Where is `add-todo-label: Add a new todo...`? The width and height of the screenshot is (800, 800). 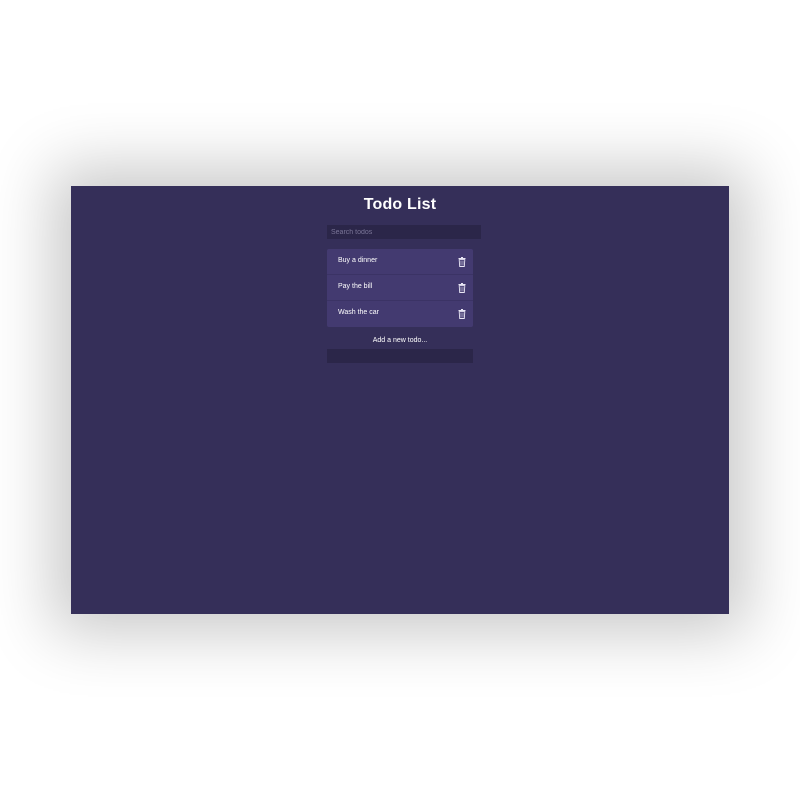 add-todo-label: Add a new todo... is located at coordinates (400, 340).